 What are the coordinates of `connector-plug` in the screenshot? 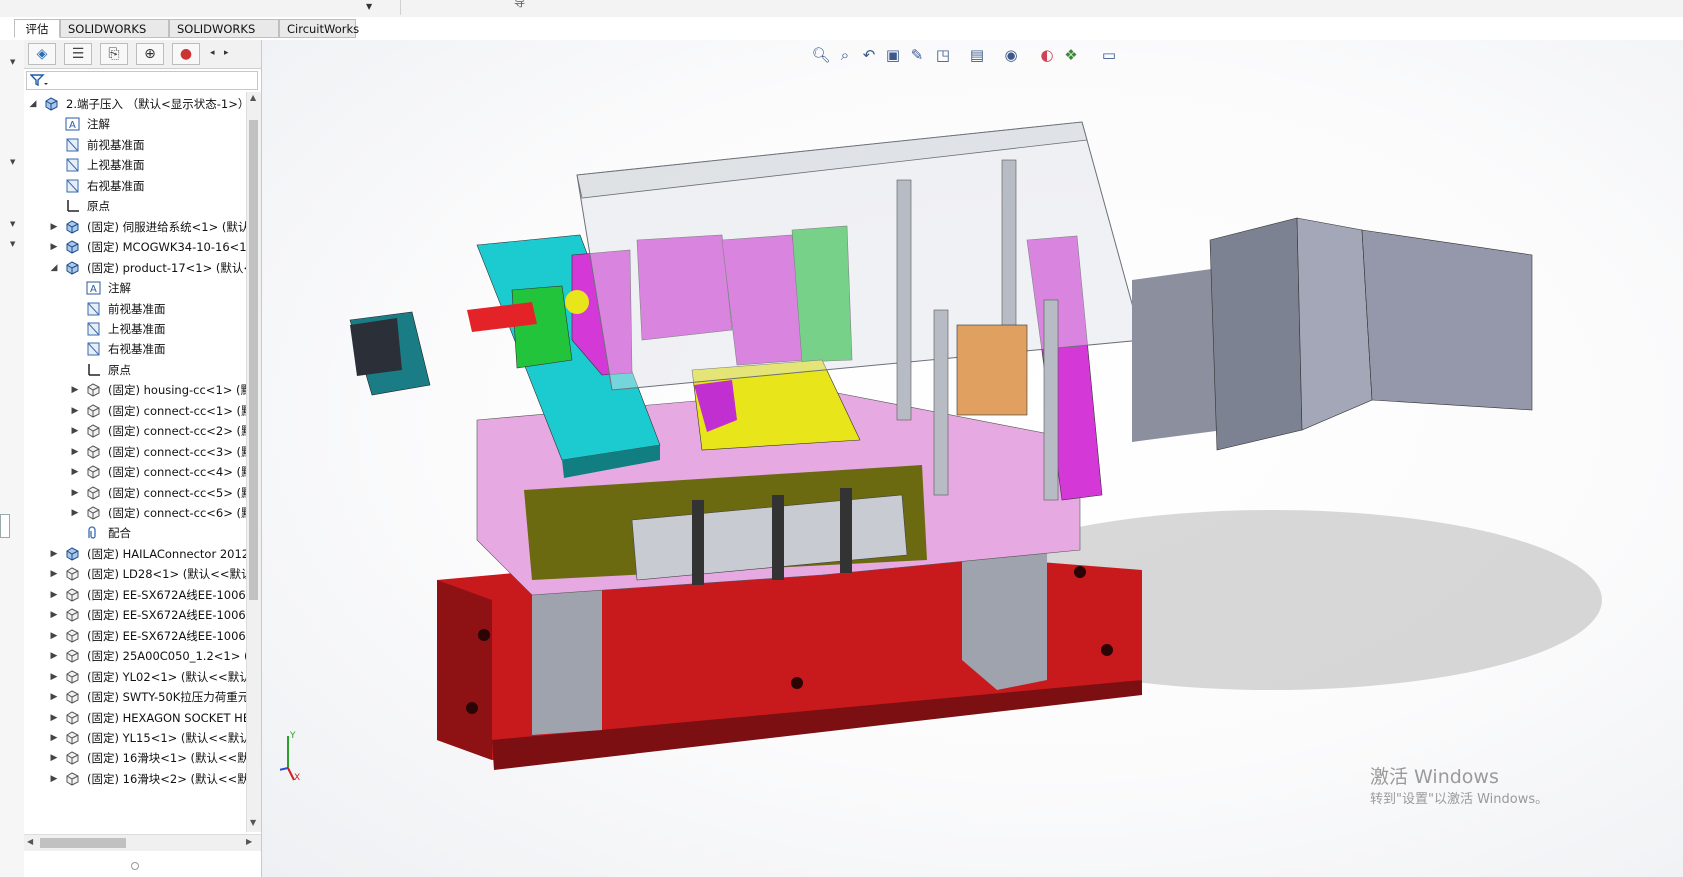 It's located at (376, 347).